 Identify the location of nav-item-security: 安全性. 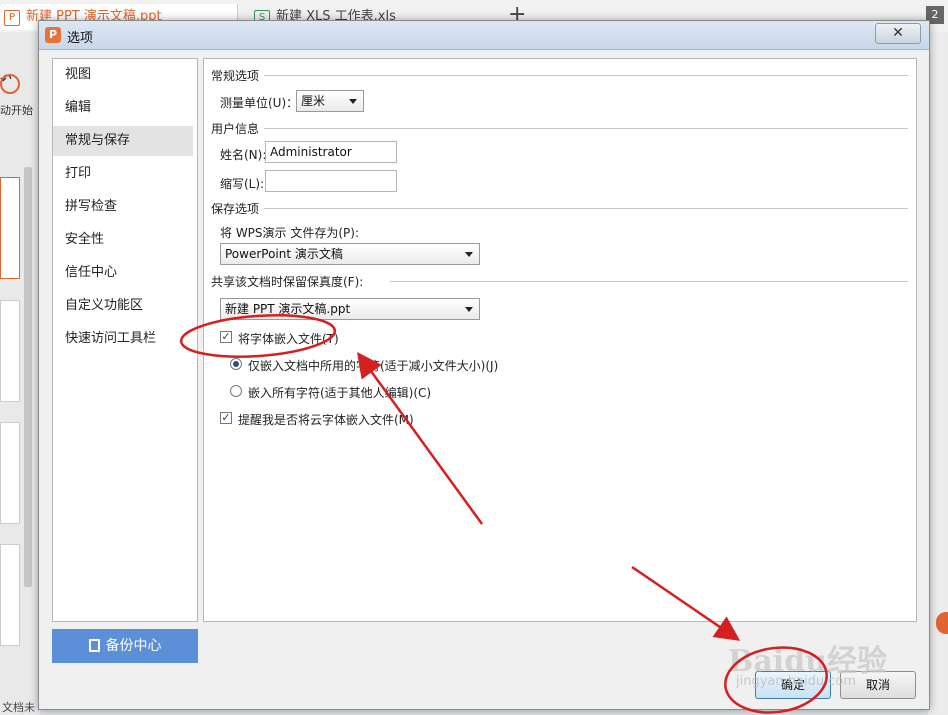
(123, 240).